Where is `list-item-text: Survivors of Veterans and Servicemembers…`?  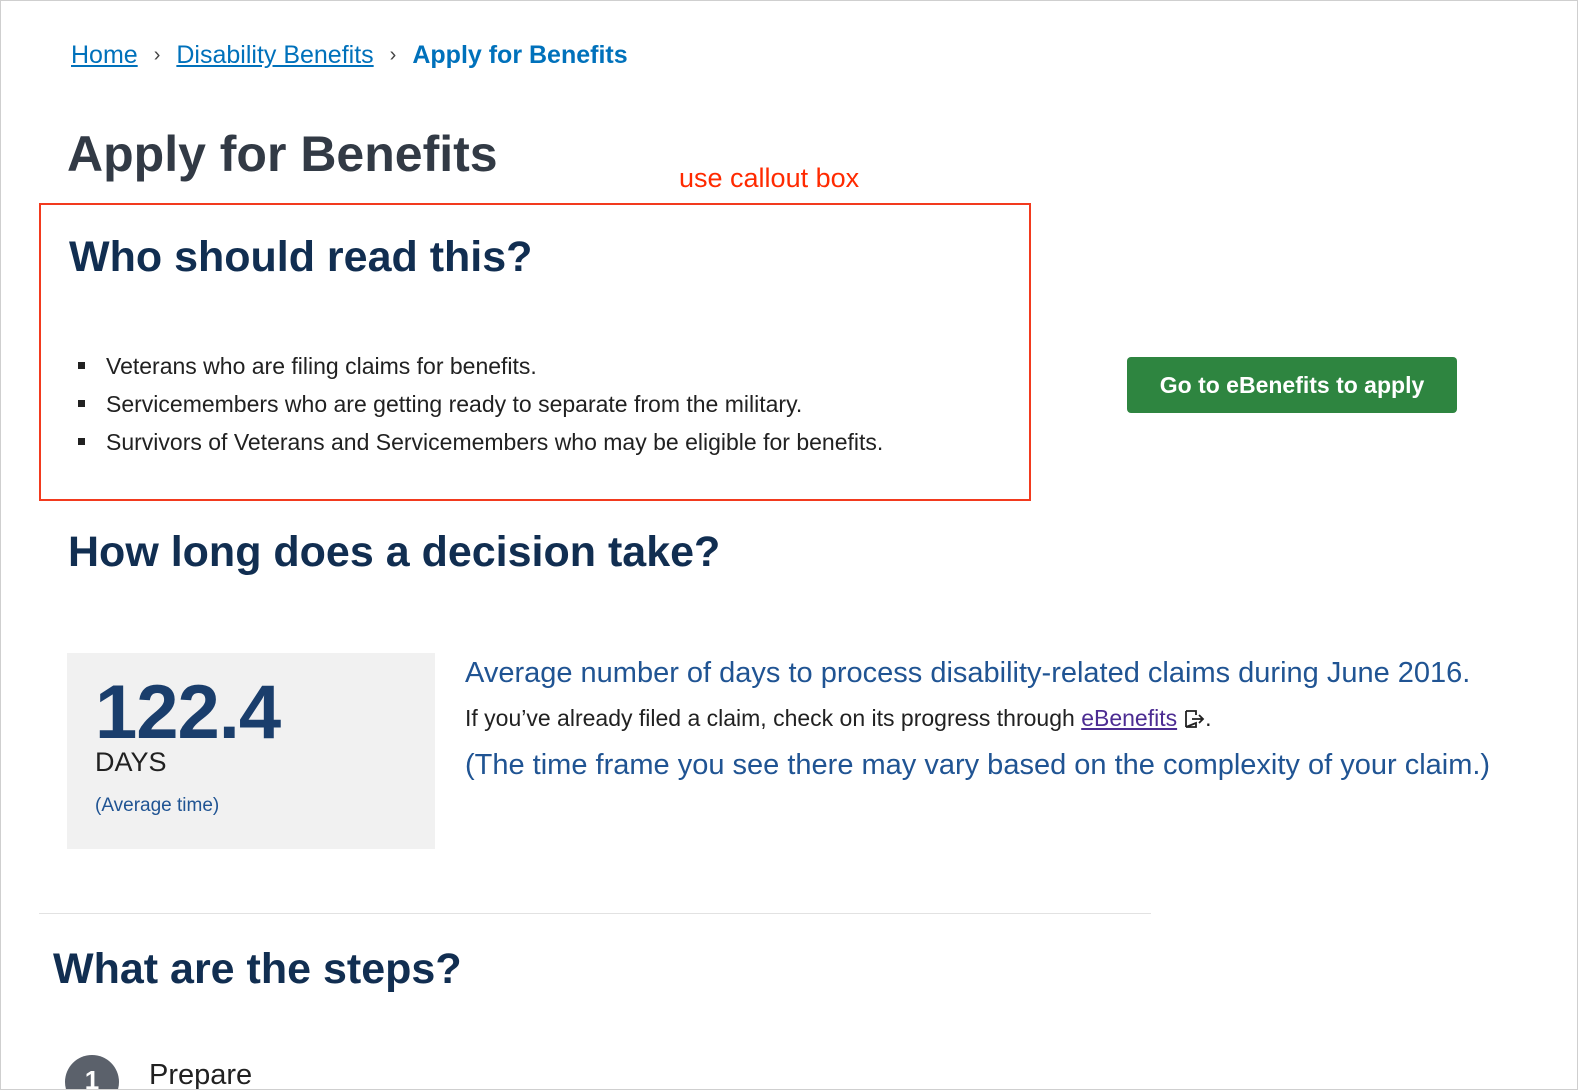
list-item-text: Survivors of Veterans and Servicemembers… is located at coordinates (495, 442).